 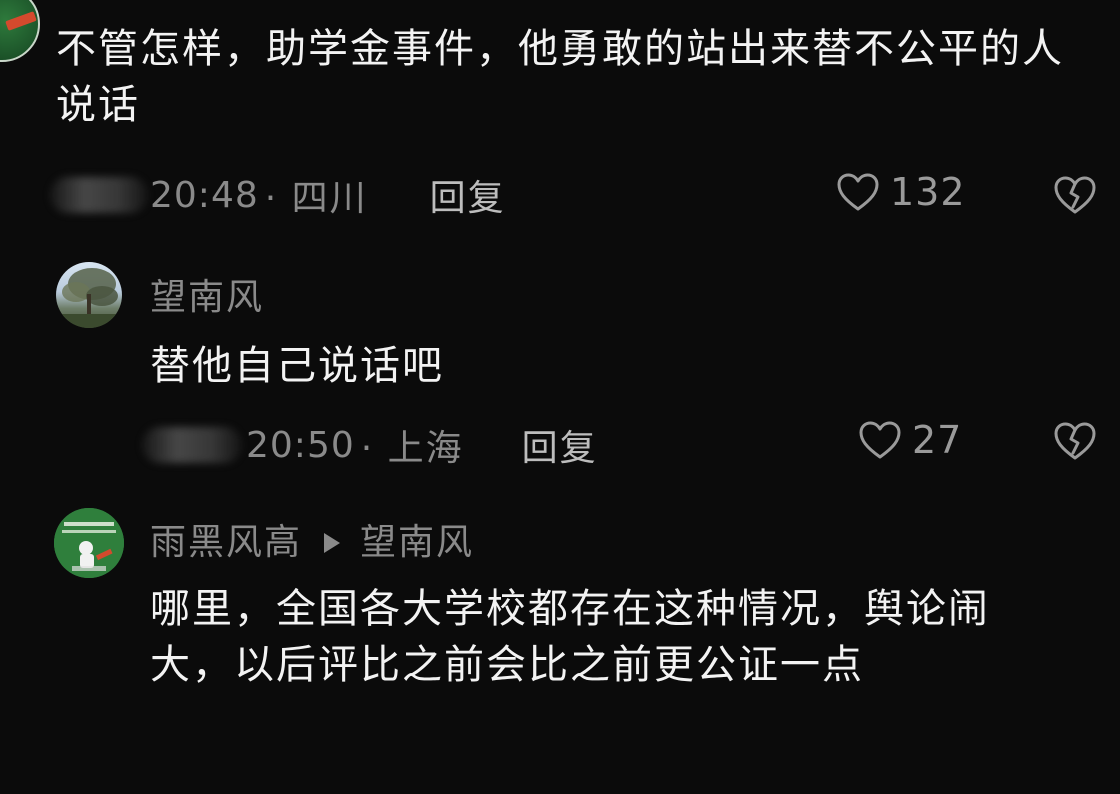 I want to click on green-sign-image, so click(x=89, y=543).